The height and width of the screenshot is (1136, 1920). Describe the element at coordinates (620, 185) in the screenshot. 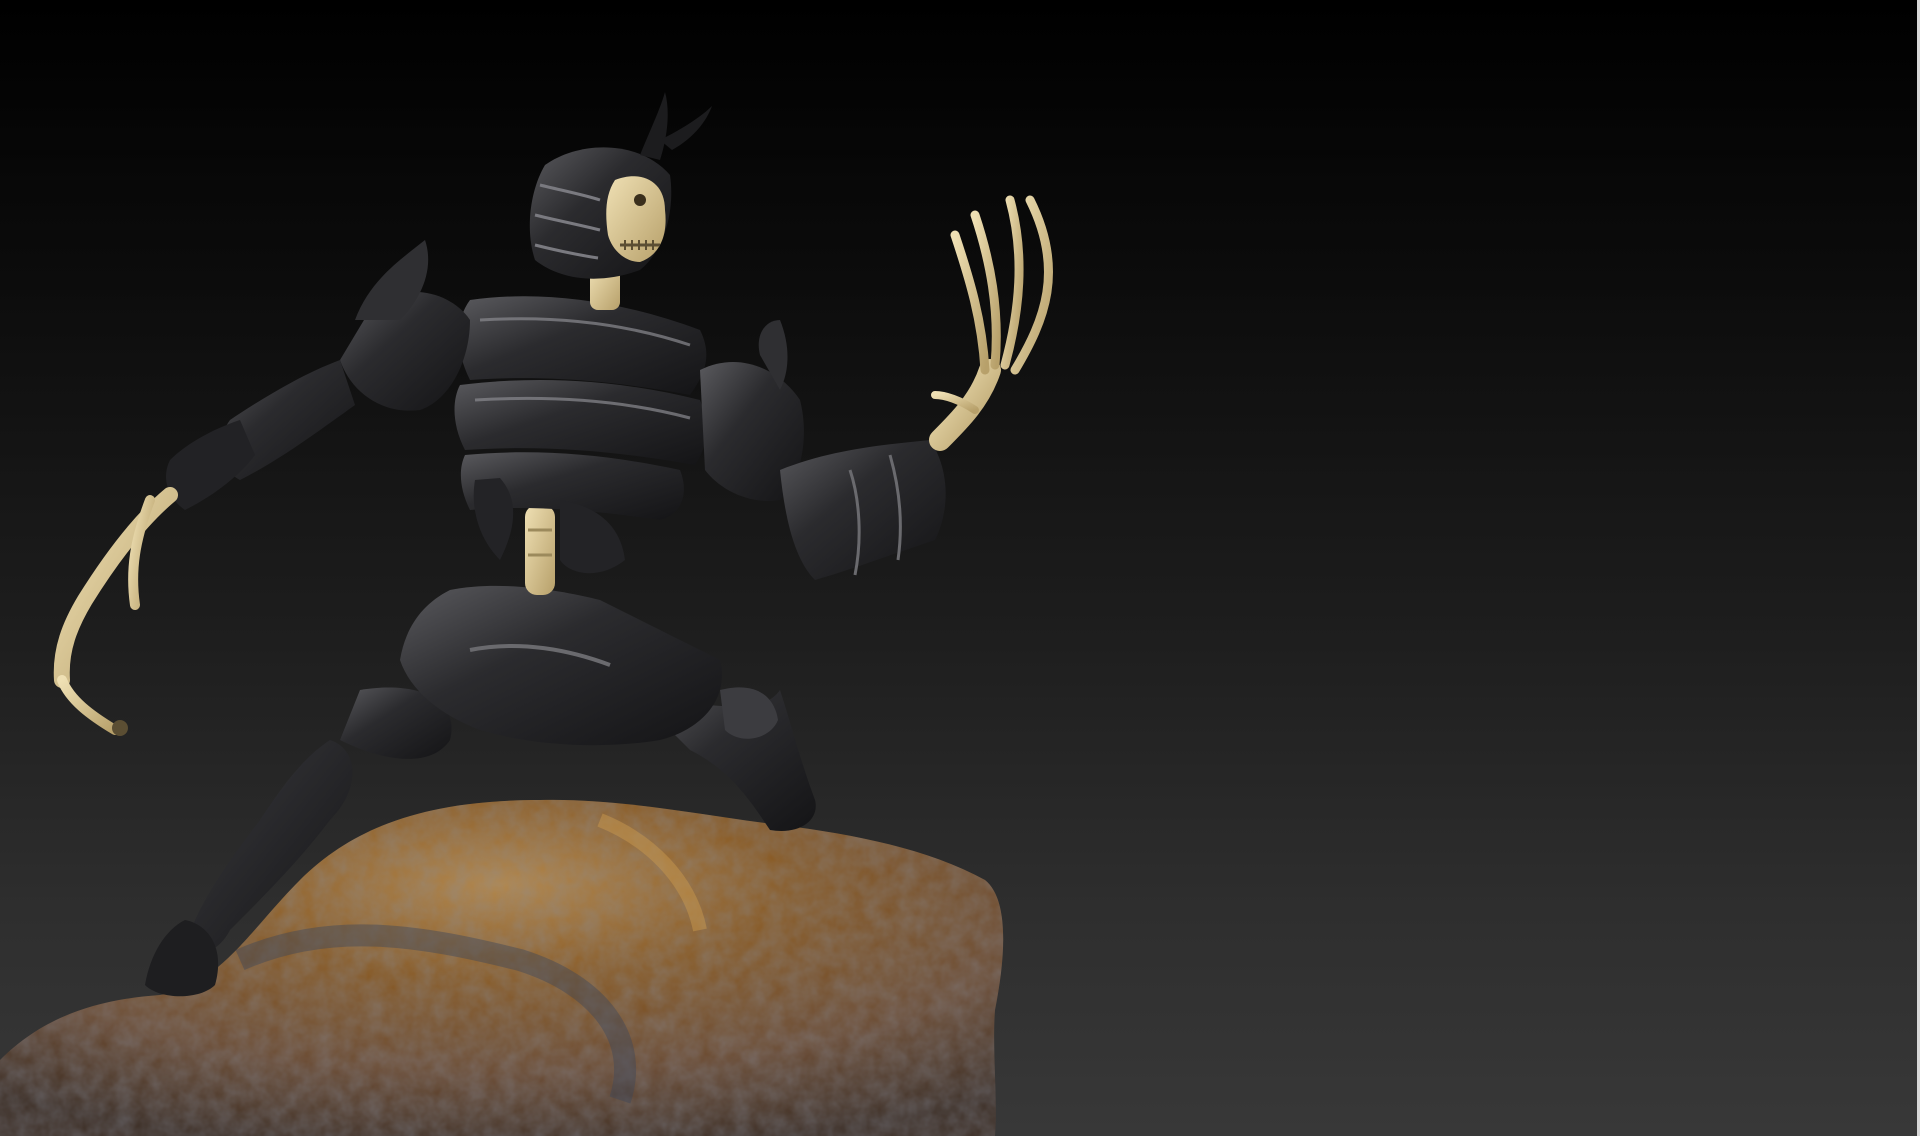

I see `helmet-with-skull` at that location.